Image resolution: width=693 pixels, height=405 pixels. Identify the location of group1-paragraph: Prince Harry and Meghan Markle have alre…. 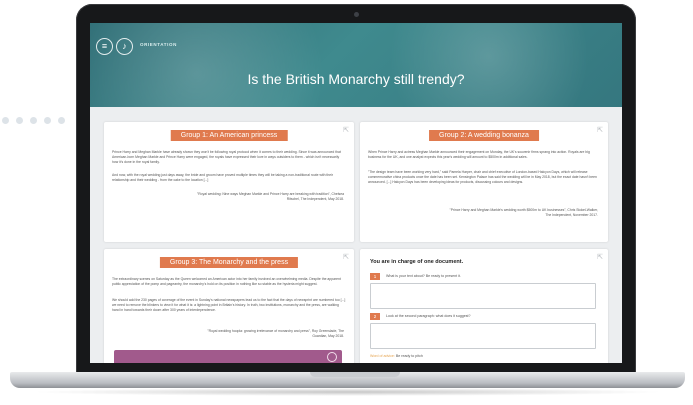
(226, 157).